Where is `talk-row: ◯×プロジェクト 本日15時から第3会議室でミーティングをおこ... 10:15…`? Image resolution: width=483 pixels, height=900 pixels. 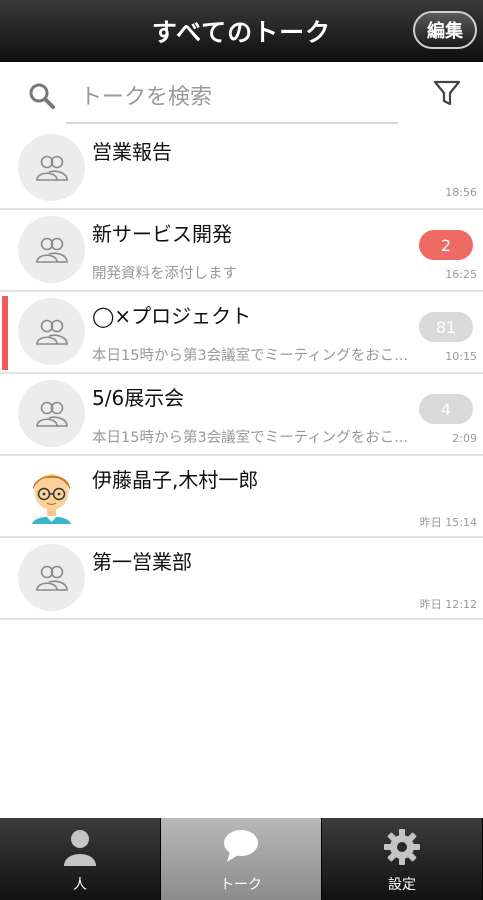 talk-row: ◯×プロジェクト 本日15時から第3会議室でミーティングをおこ... 10:15… is located at coordinates (241, 333).